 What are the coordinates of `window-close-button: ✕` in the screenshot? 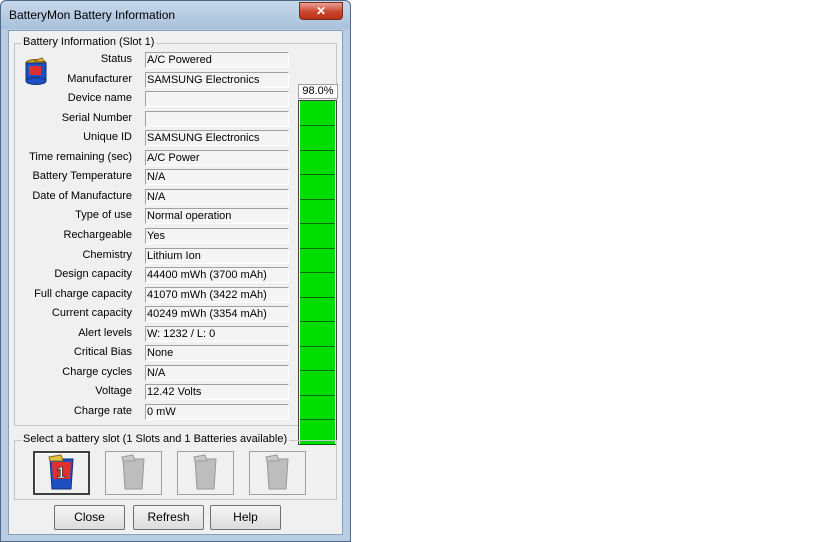 It's located at (321, 11).